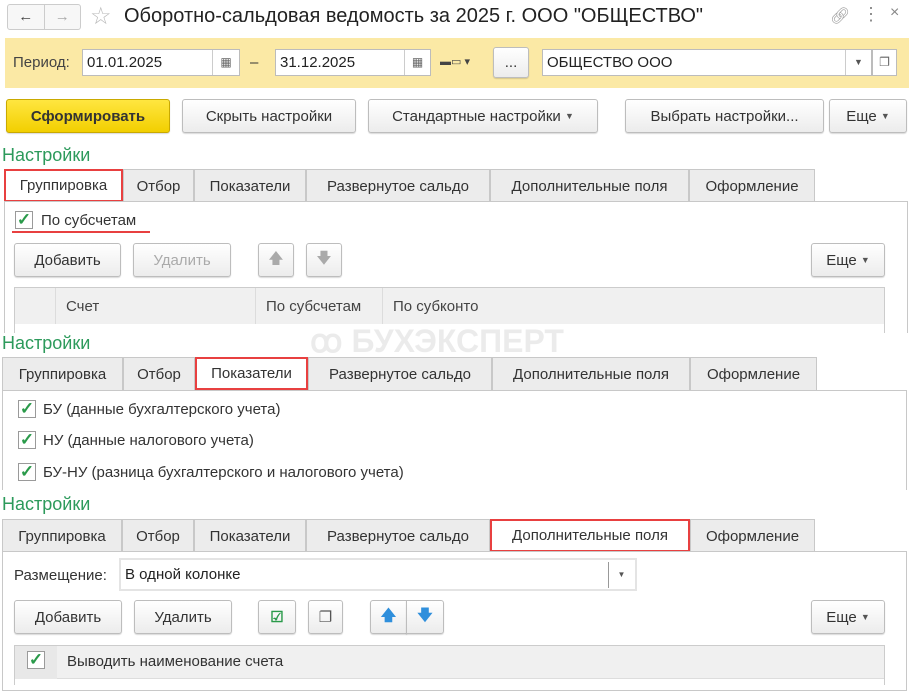 The image size is (909, 691). I want to click on uncheck-all-button: ❐, so click(325, 617).